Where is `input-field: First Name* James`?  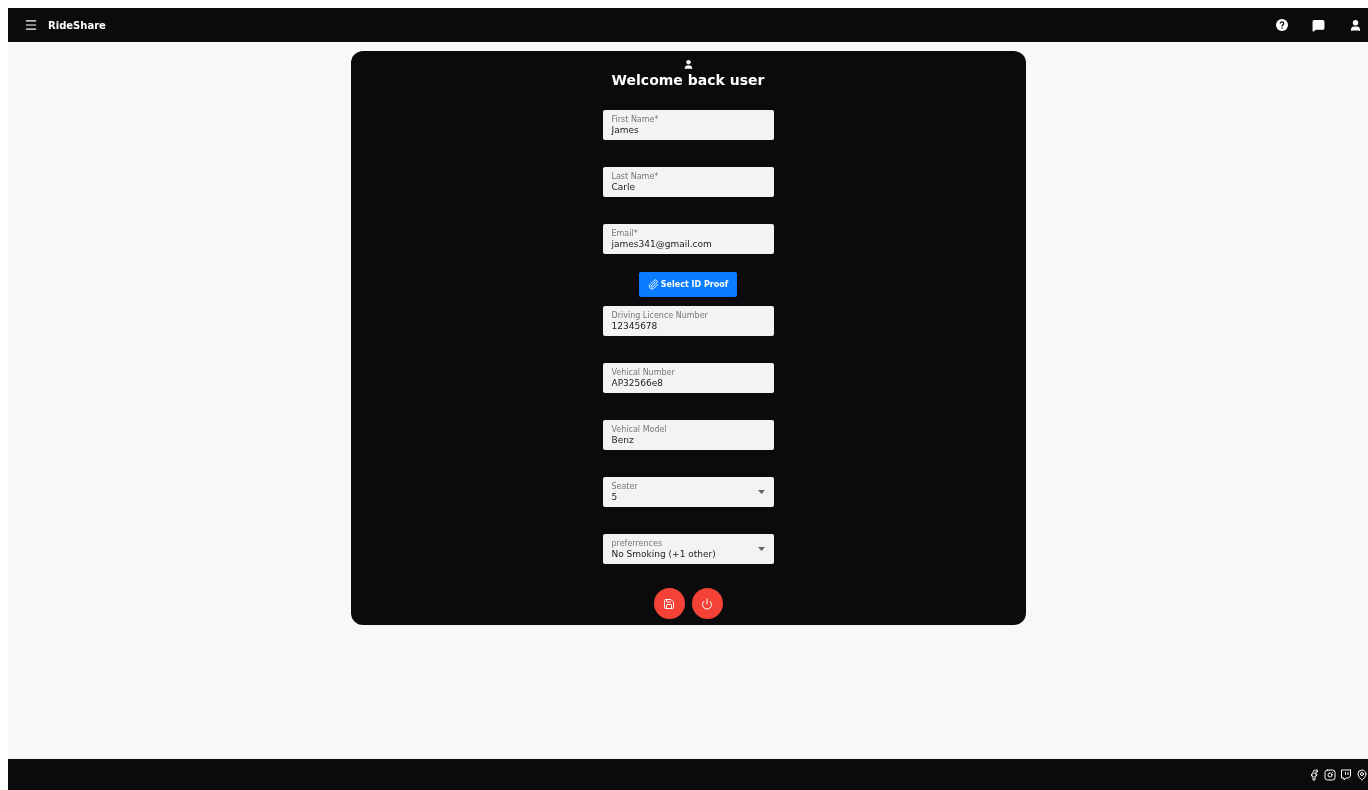 input-field: First Name* James is located at coordinates (688, 125).